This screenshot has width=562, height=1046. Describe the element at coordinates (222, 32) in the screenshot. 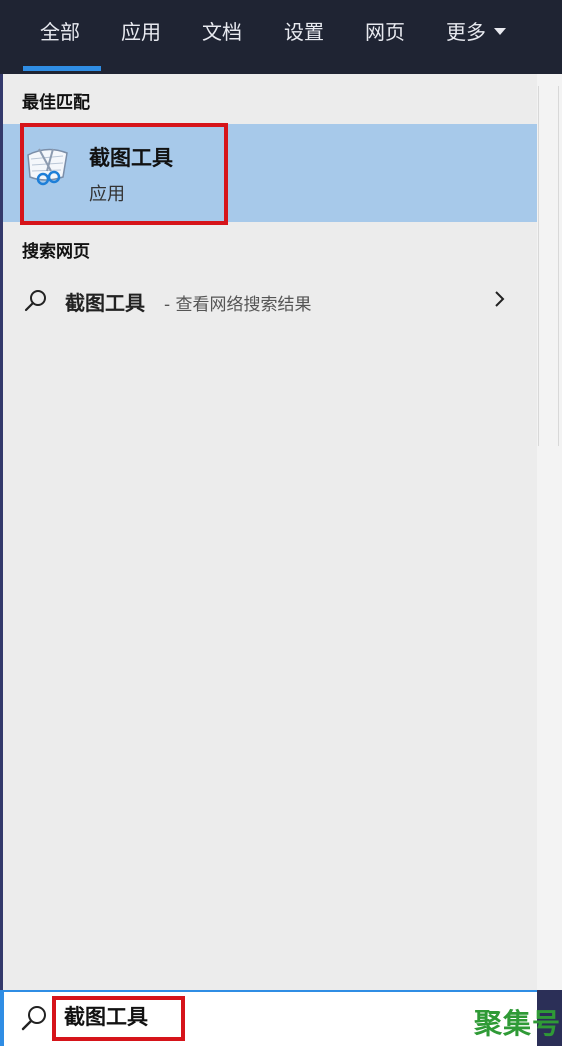

I see `tab-documents: 文档` at that location.